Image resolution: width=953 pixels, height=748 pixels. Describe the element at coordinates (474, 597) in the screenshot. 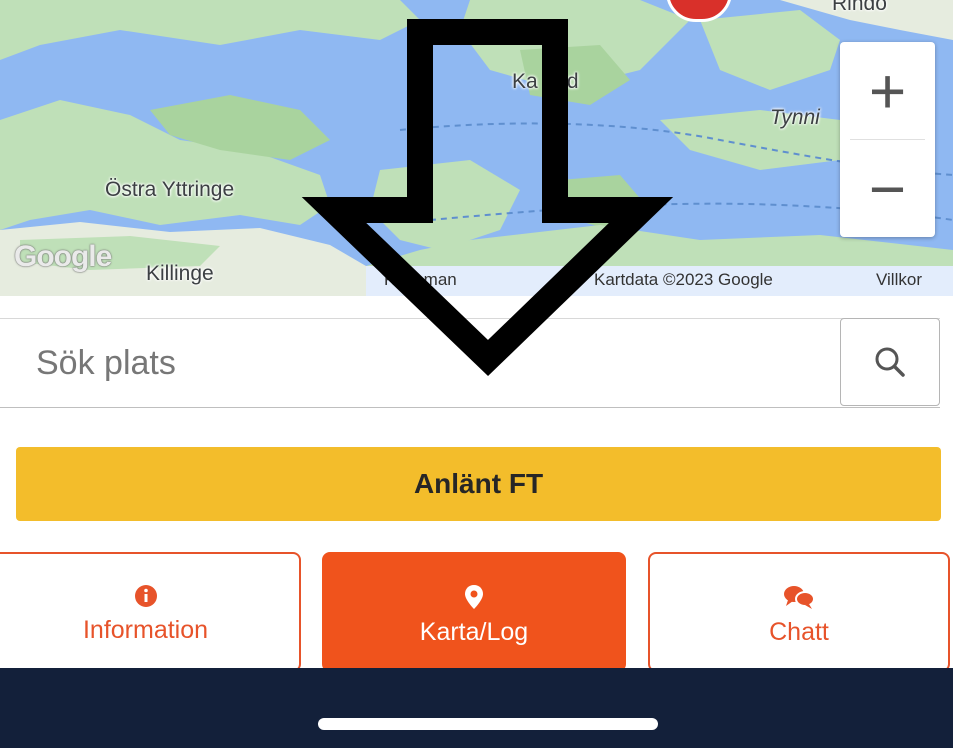

I see `map-pin-icon` at that location.